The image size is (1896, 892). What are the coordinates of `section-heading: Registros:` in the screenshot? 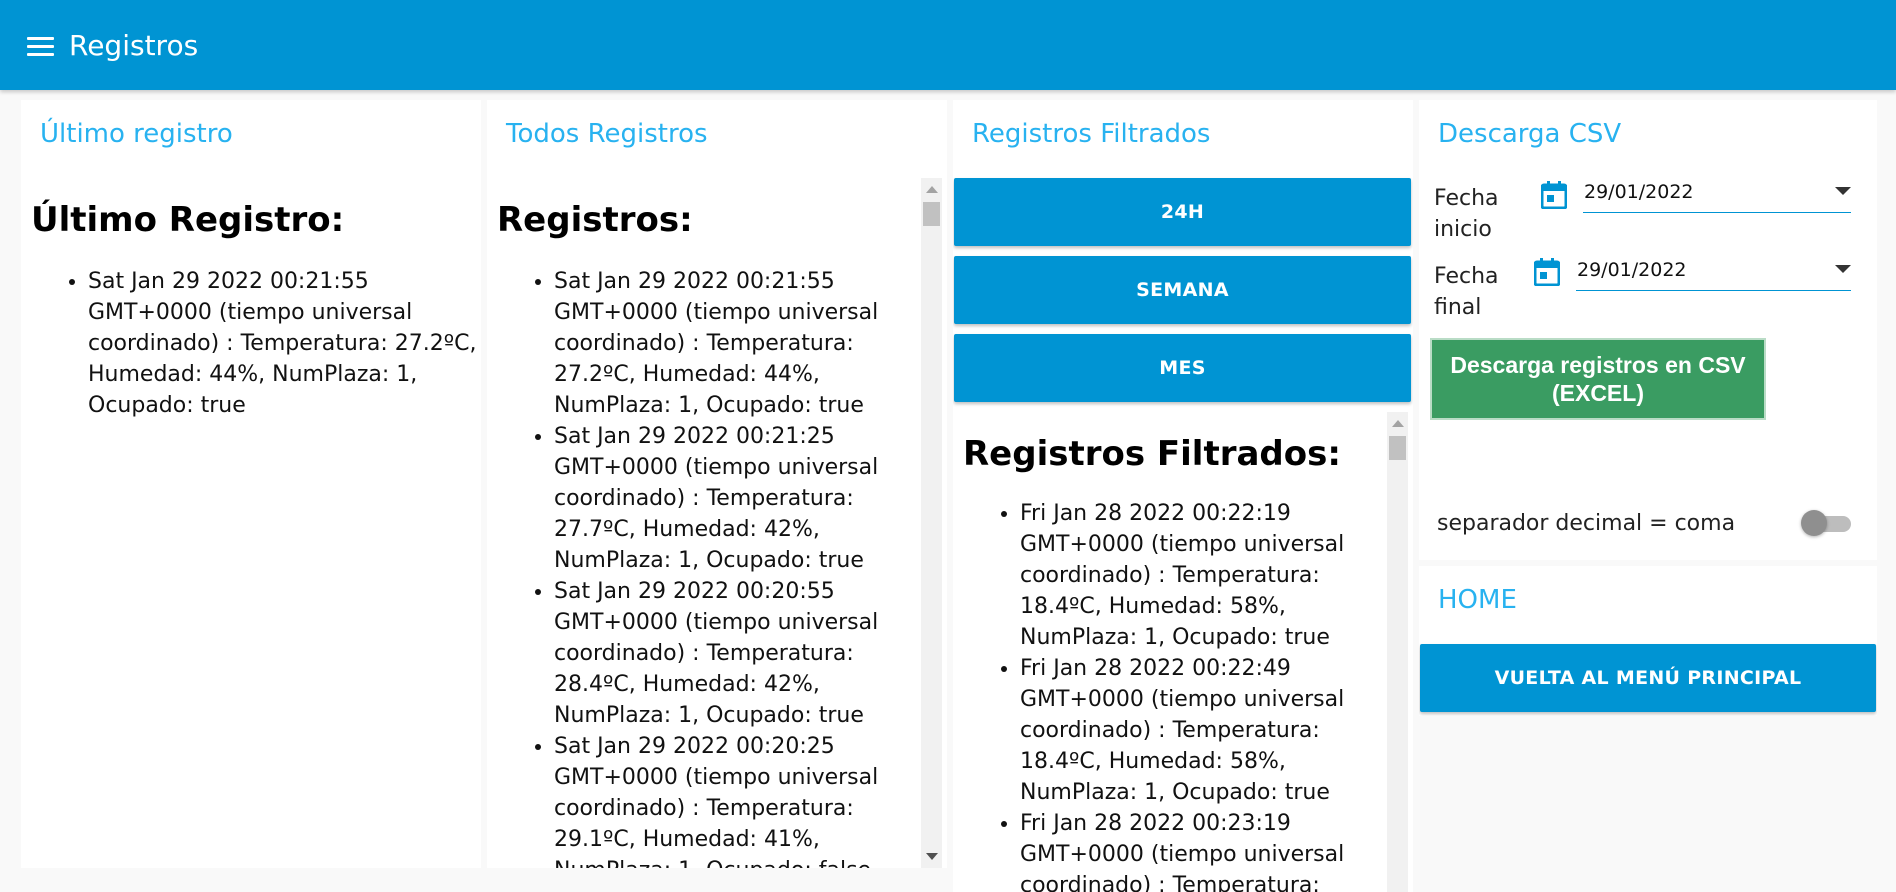 It's located at (595, 220).